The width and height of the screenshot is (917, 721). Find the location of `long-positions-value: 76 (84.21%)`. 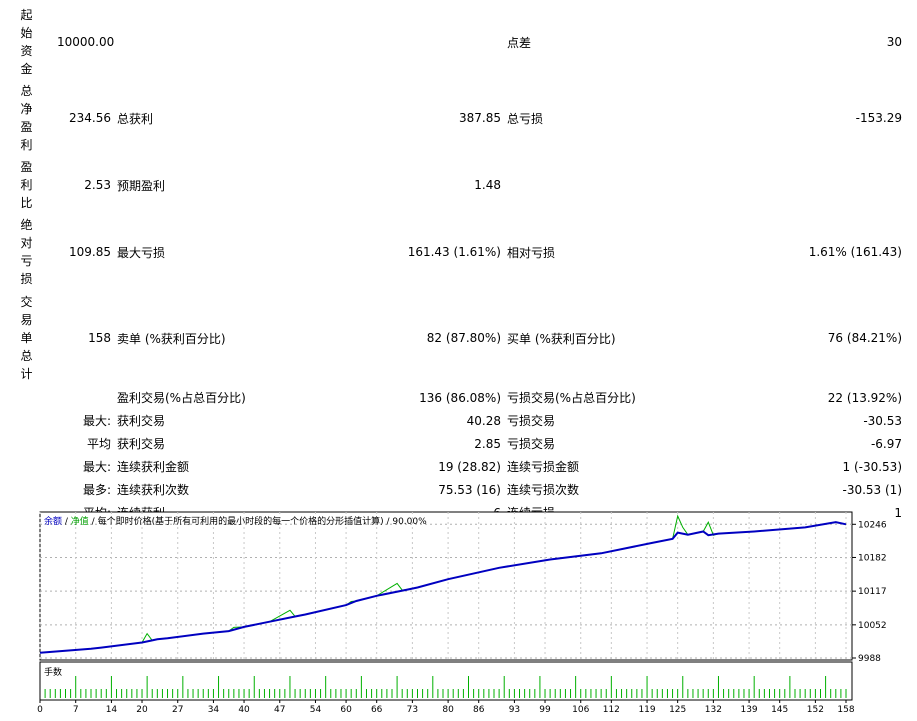

long-positions-value: 76 (84.21%) is located at coordinates (864, 338).